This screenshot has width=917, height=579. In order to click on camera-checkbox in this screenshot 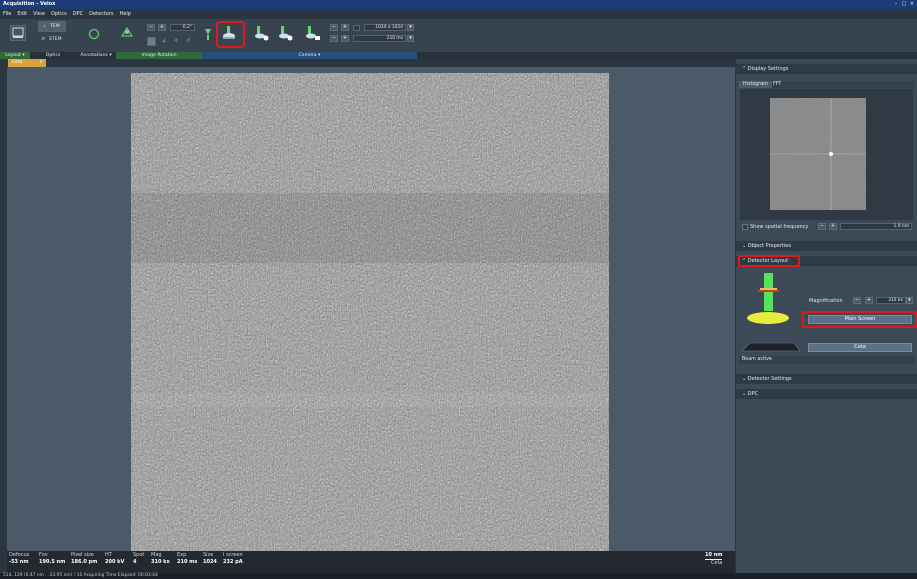, I will do `click(356, 28)`.